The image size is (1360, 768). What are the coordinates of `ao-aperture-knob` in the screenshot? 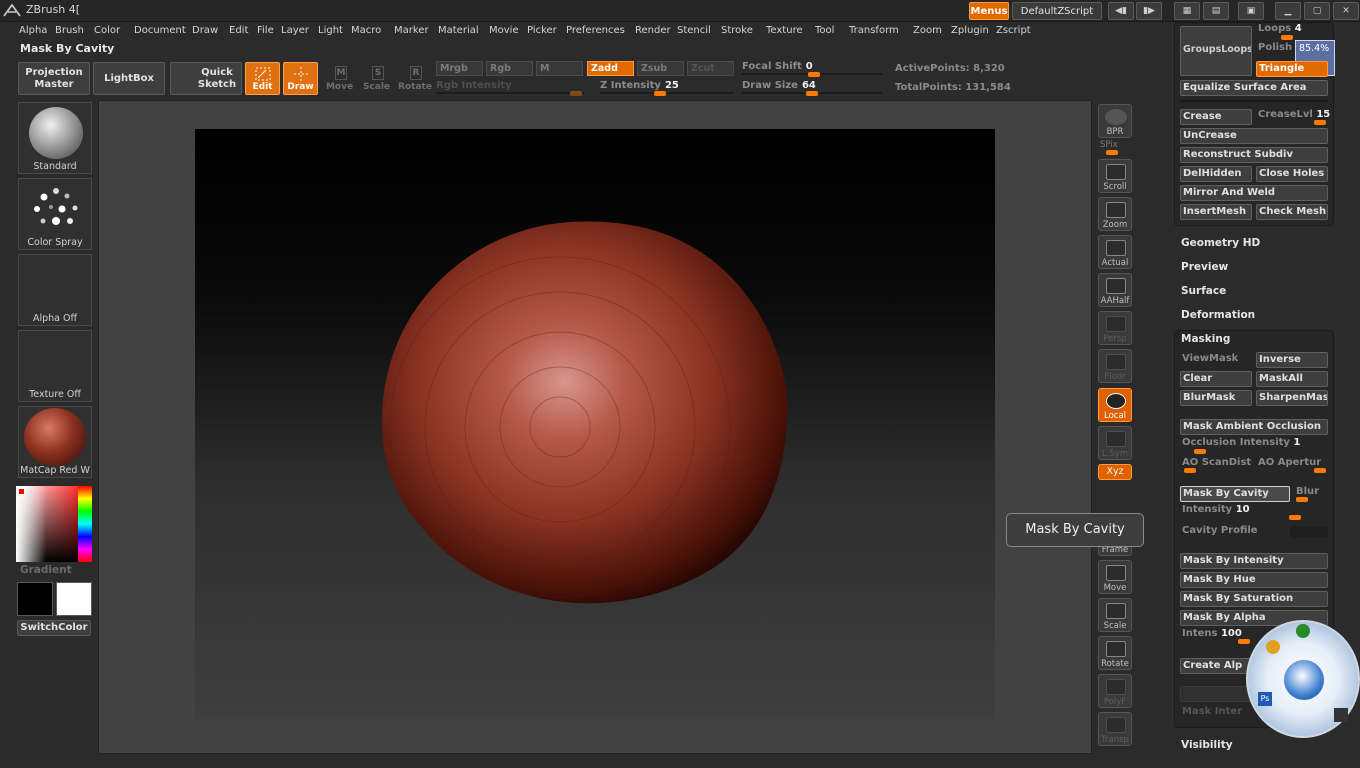 It's located at (1320, 470).